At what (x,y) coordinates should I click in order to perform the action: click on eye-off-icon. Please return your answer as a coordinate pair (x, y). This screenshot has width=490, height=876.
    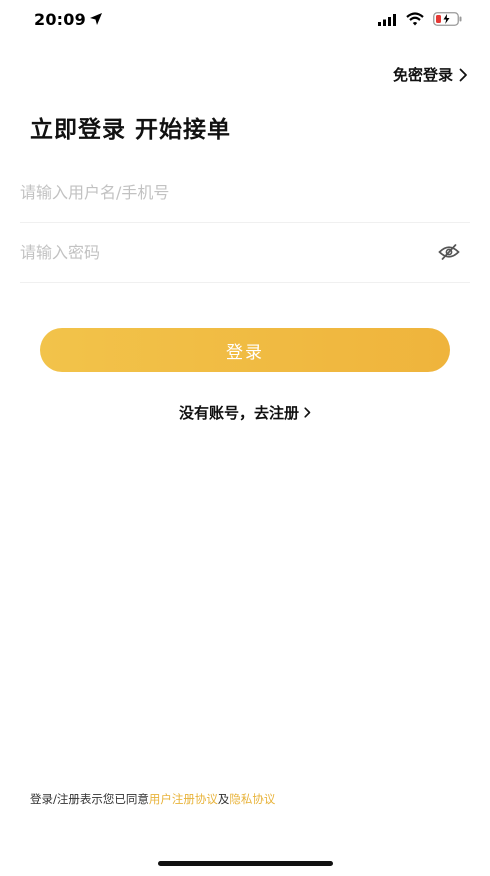
    Looking at the image, I should click on (449, 252).